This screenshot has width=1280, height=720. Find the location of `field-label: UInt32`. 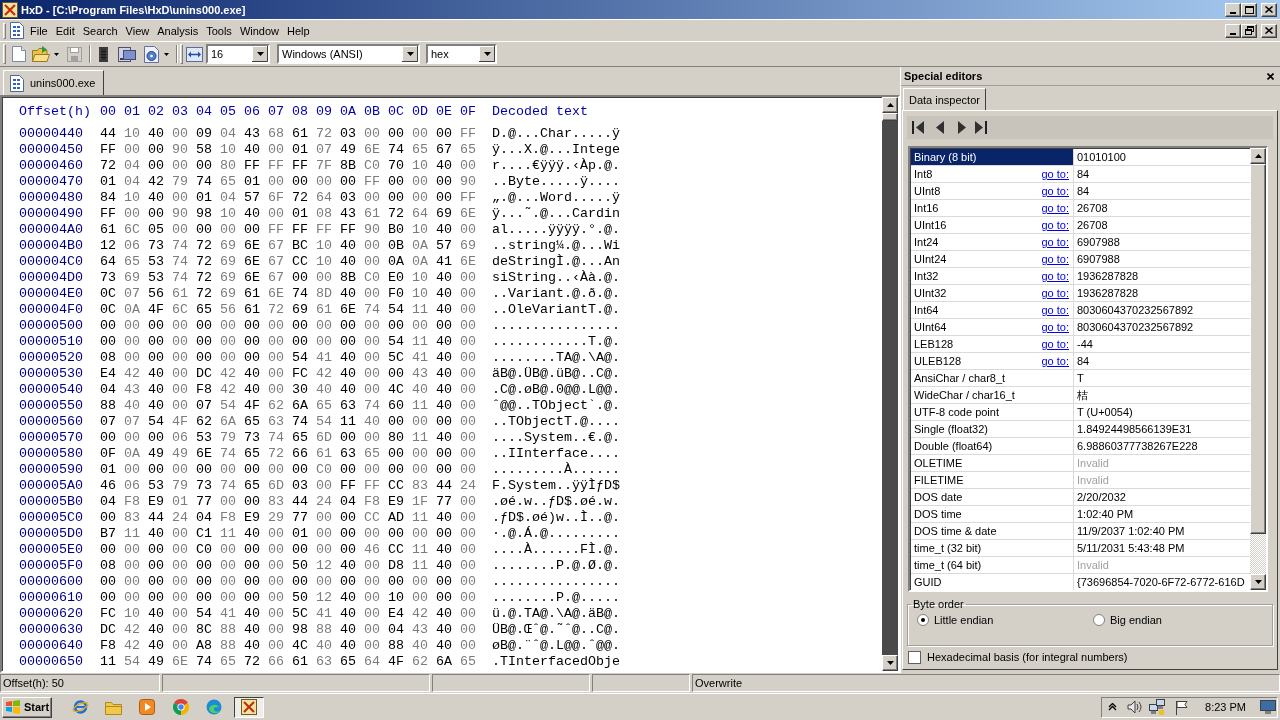

field-label: UInt32 is located at coordinates (930, 293).